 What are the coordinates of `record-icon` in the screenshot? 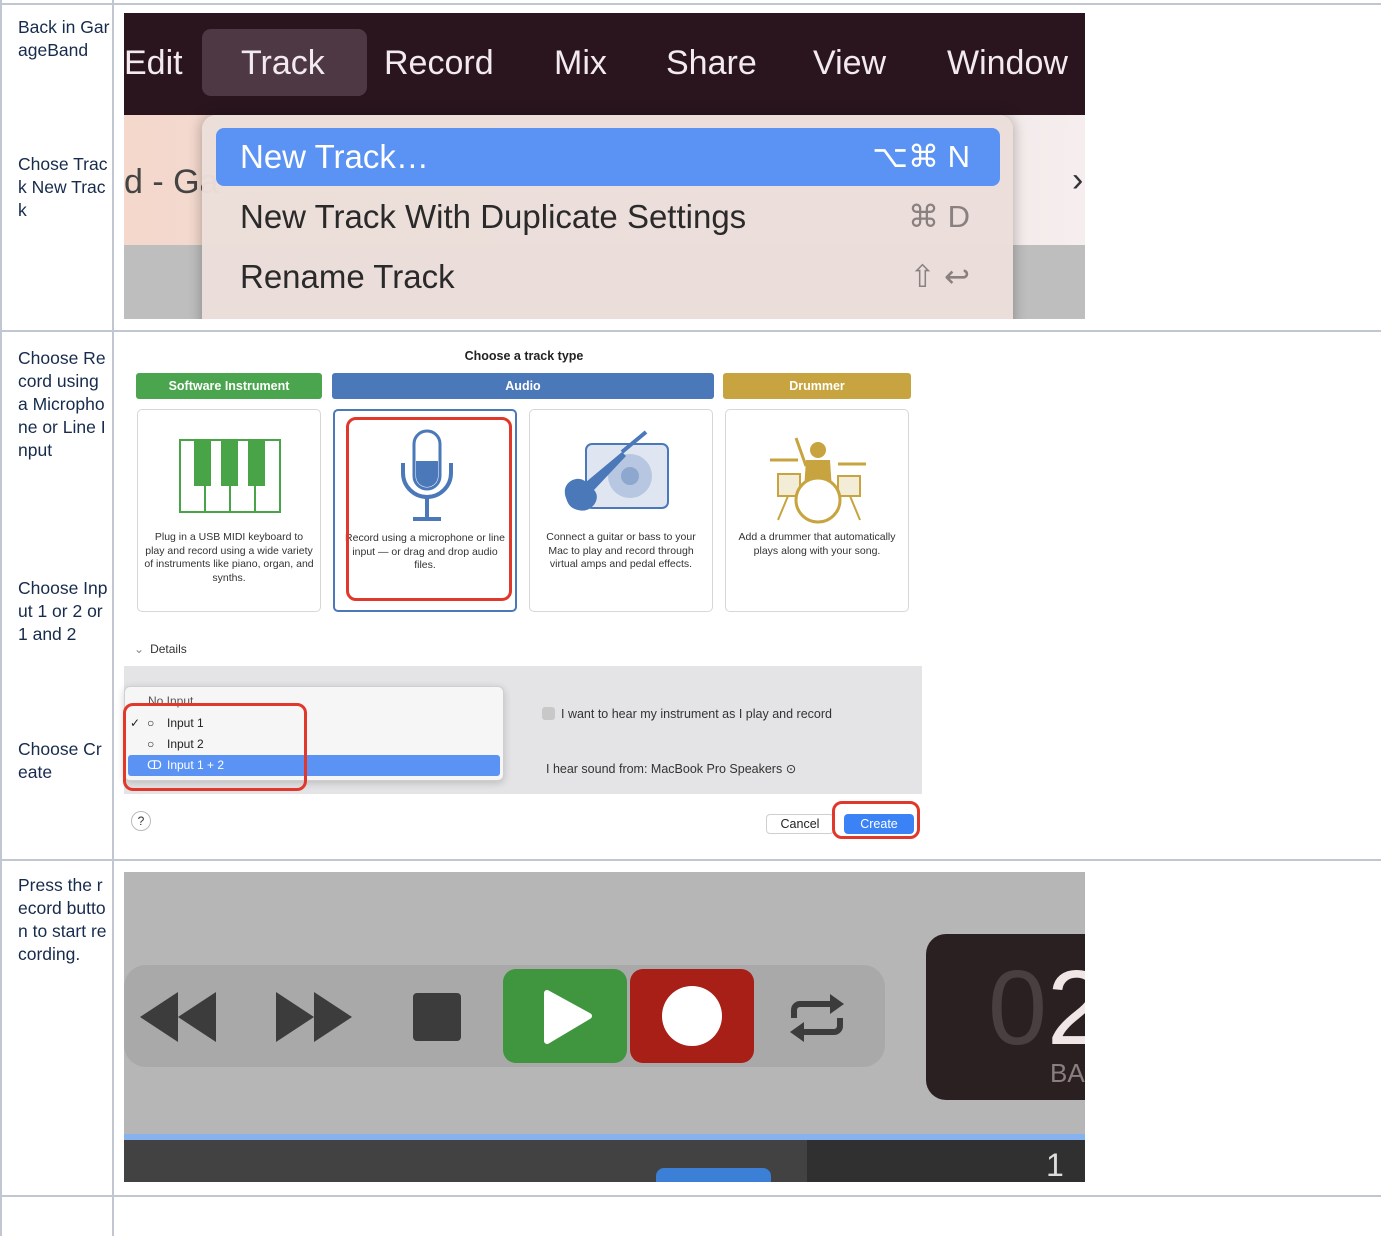 It's located at (692, 1016).